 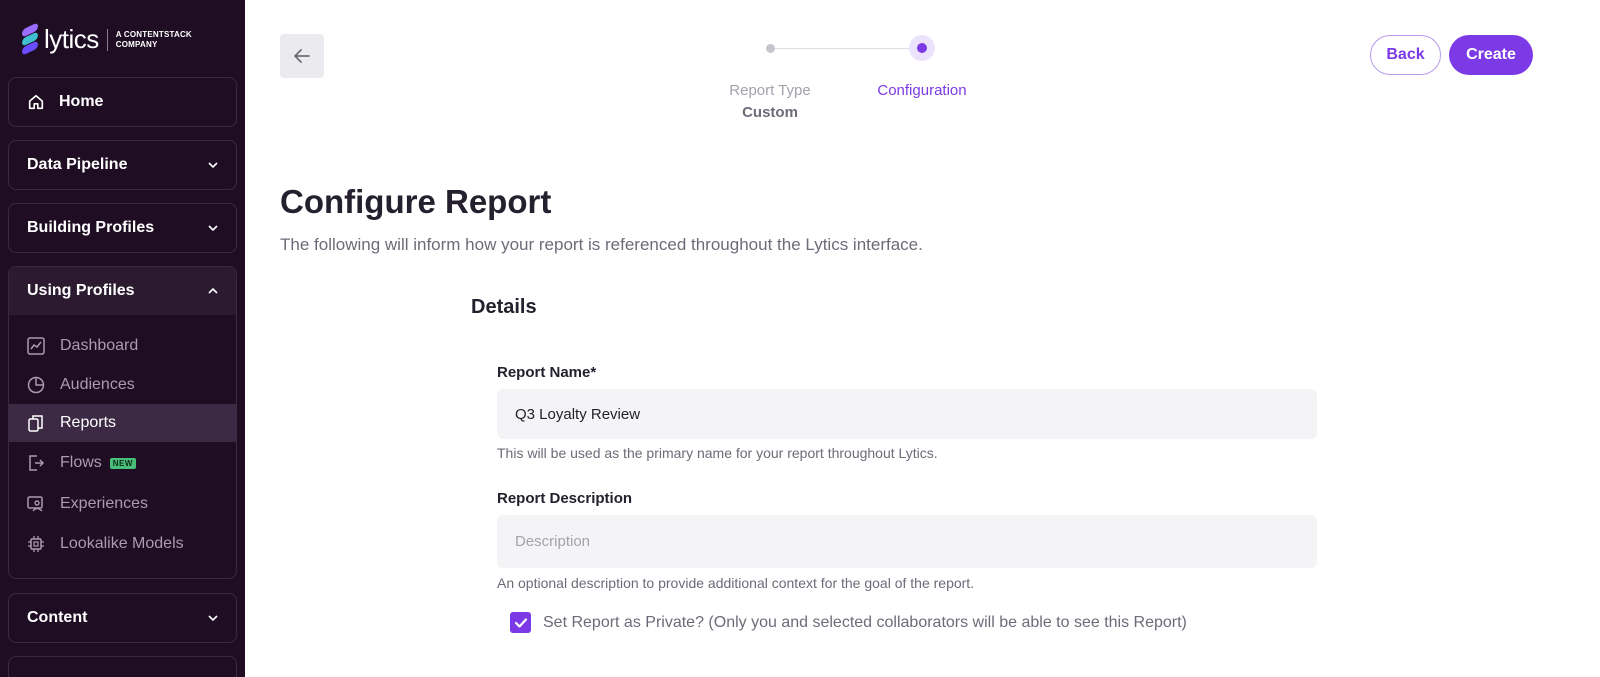 What do you see at coordinates (416, 201) in the screenshot?
I see `page-title: Configure Report` at bounding box center [416, 201].